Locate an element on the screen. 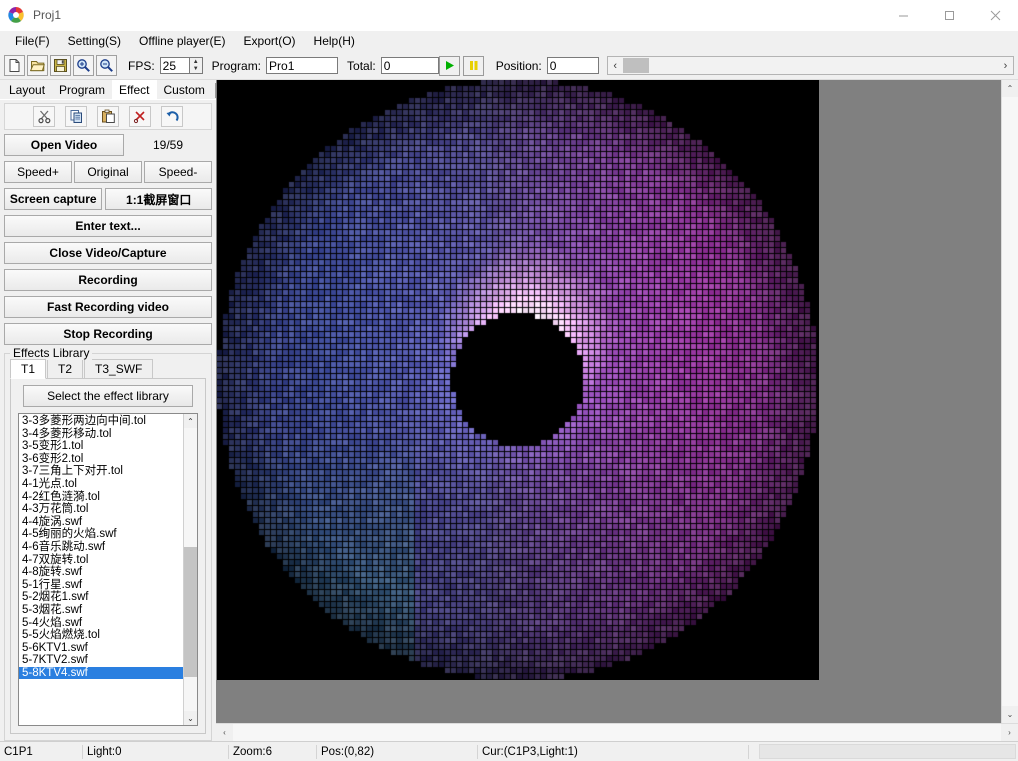  fps-spinner: ▲ ▼ is located at coordinates (196, 65).